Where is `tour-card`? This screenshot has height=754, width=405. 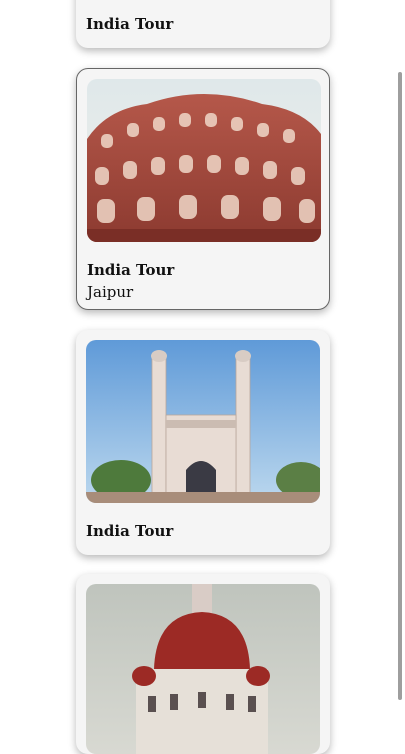 tour-card is located at coordinates (203, 664).